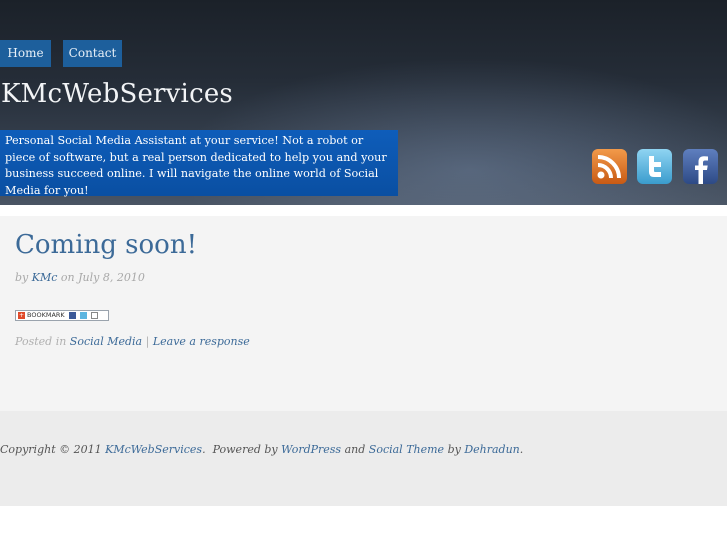  What do you see at coordinates (521, 449) in the screenshot?
I see `end-text: .` at bounding box center [521, 449].